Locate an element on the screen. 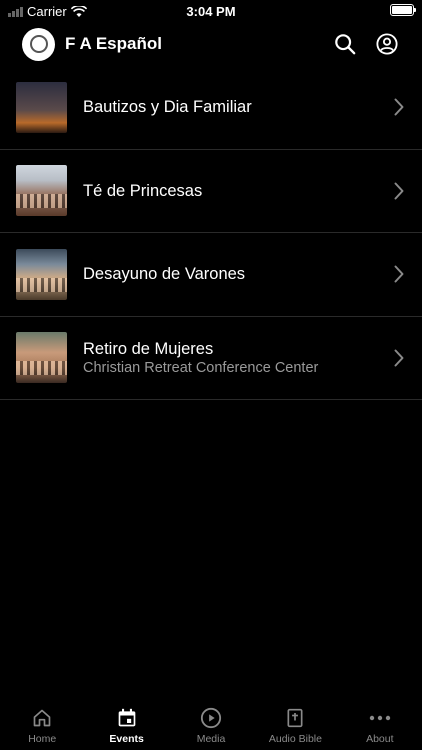 Image resolution: width=422 pixels, height=750 pixels. play-circle-icon is located at coordinates (211, 718).